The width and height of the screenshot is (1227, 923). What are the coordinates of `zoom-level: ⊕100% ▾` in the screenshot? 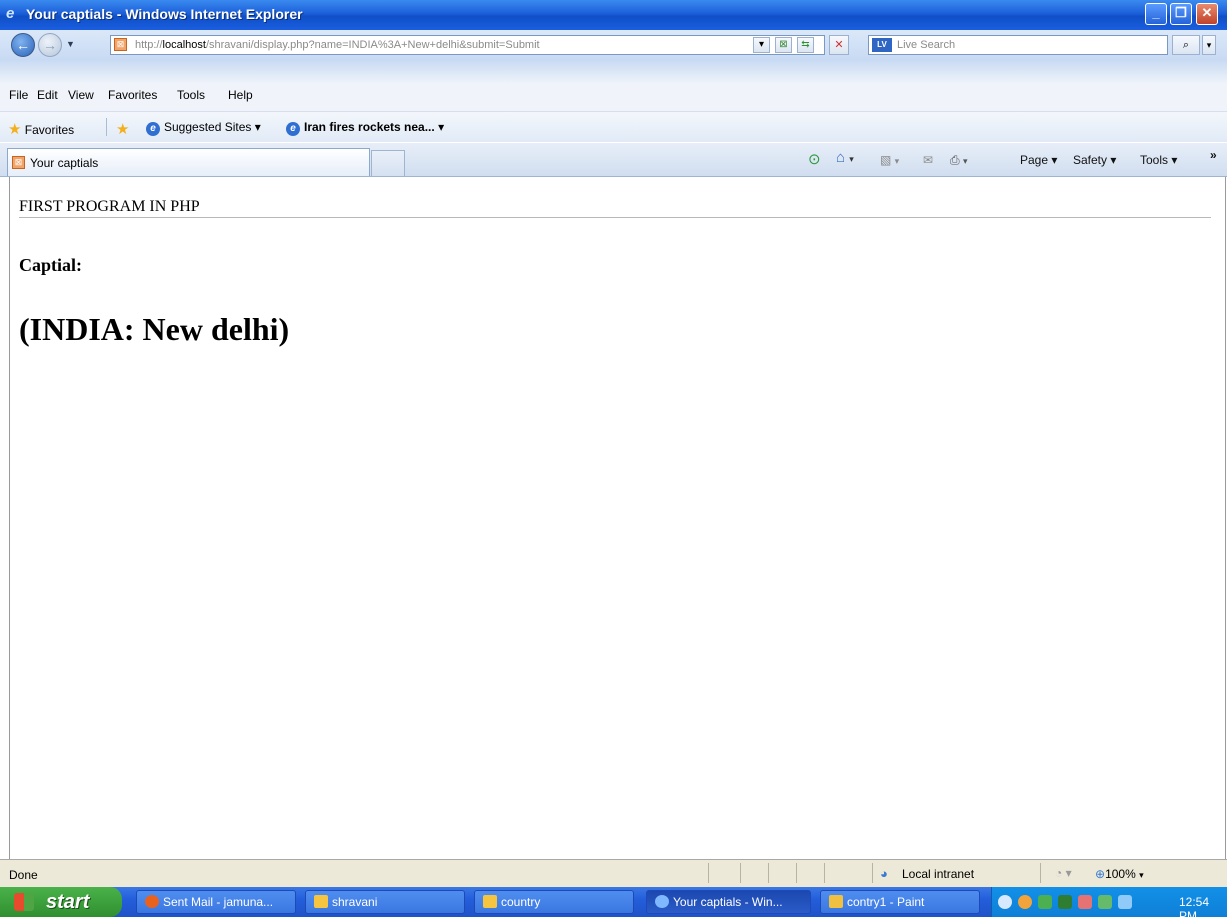 It's located at (1119, 874).